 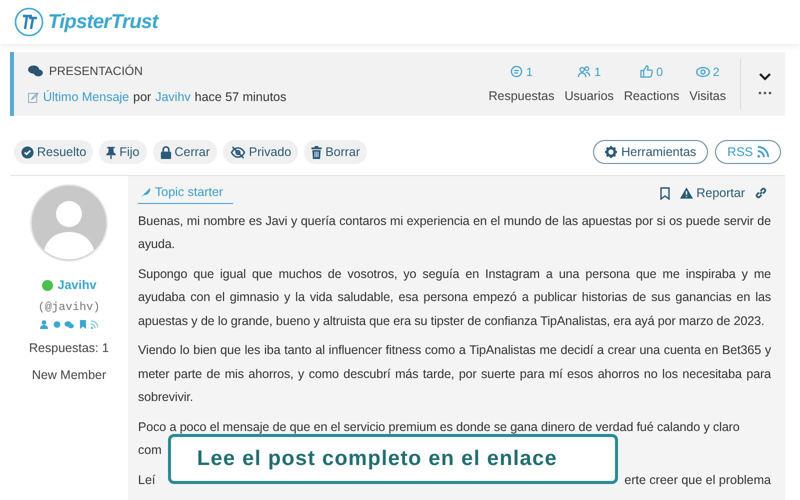 I want to click on edit-icon, so click(x=33, y=97).